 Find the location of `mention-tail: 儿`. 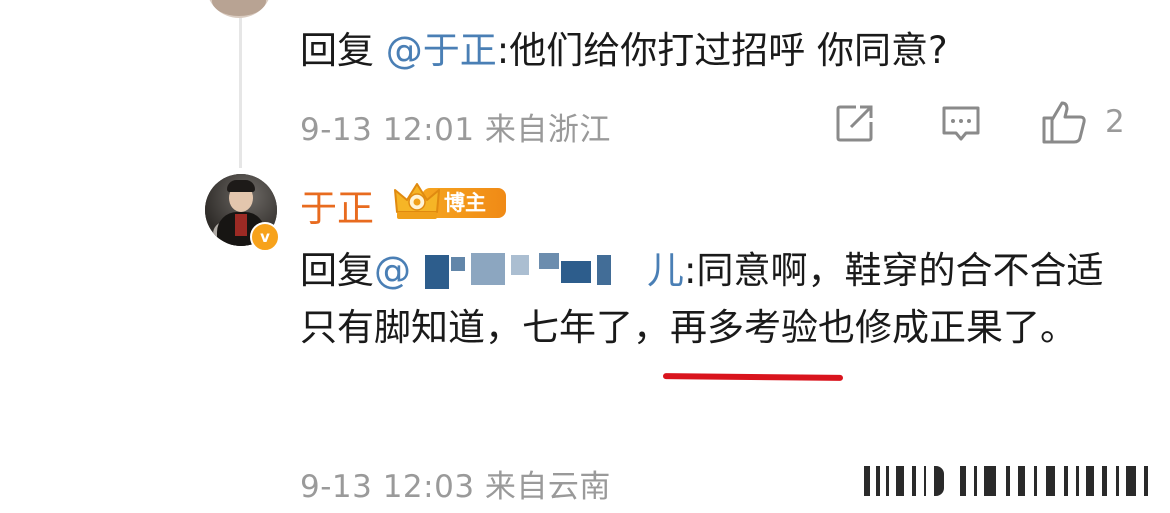

mention-tail: 儿 is located at coordinates (665, 270).